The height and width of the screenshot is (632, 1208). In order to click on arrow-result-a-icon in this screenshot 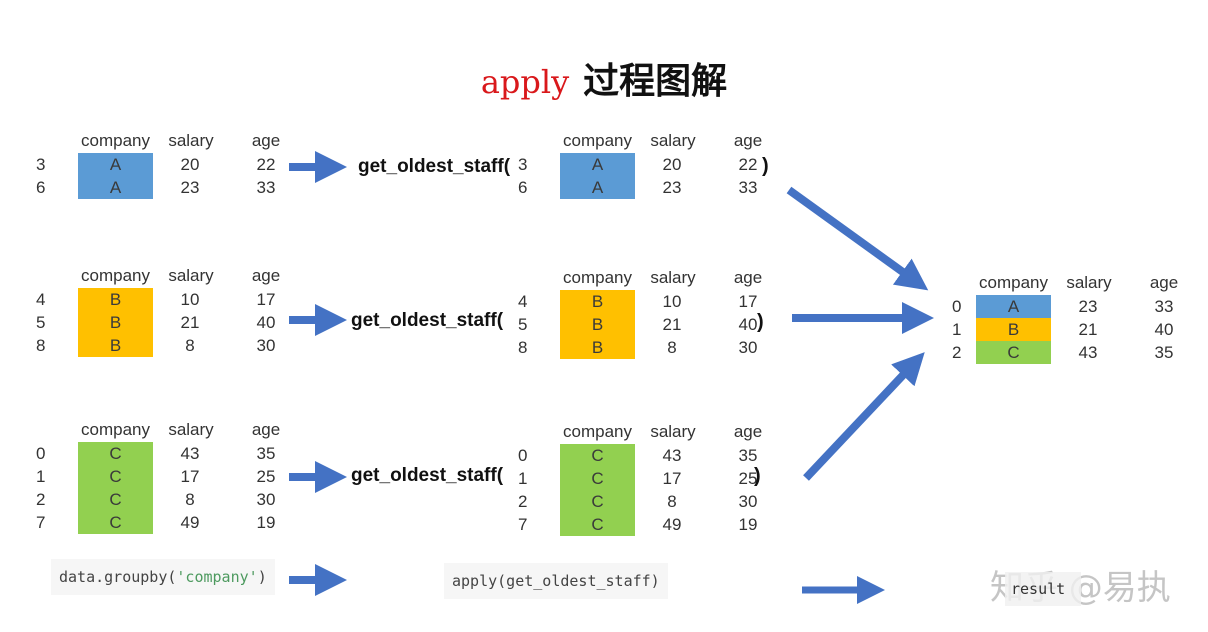, I will do `click(857, 238)`.